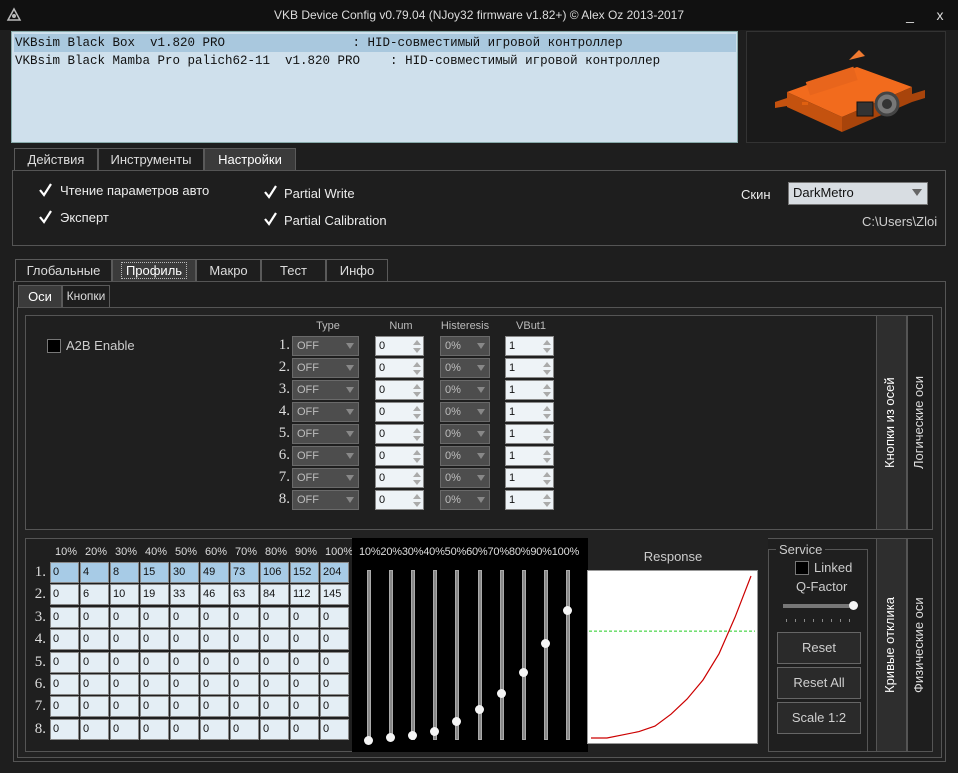 The height and width of the screenshot is (773, 958). What do you see at coordinates (184, 595) in the screenshot?
I see `curve-value-cell: 33` at bounding box center [184, 595].